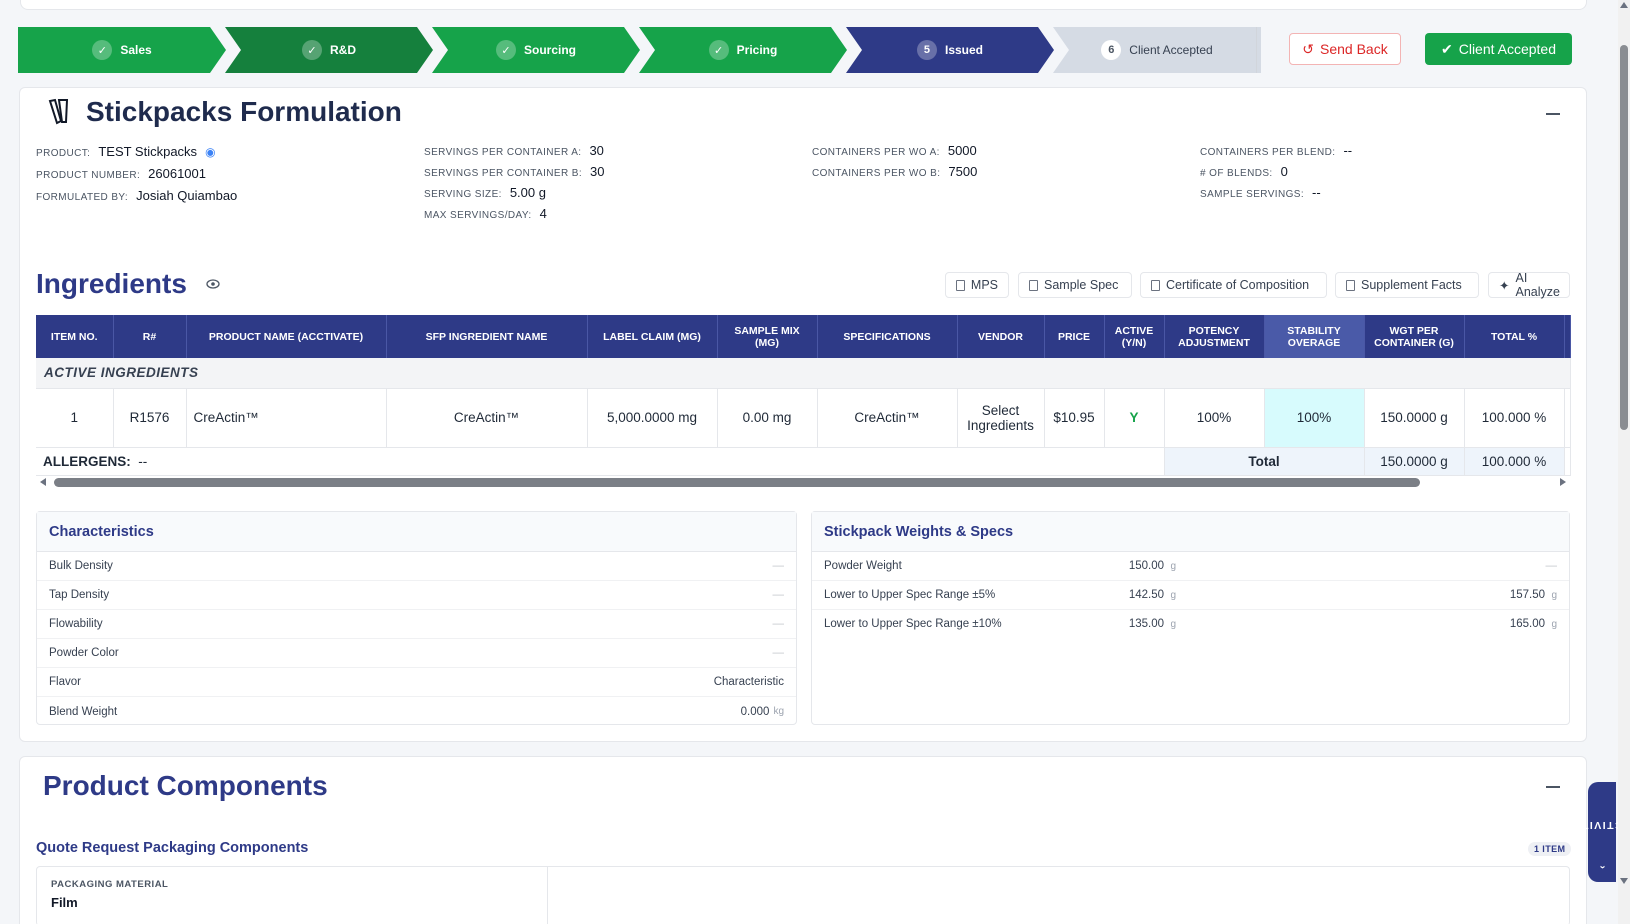  What do you see at coordinates (1553, 114) in the screenshot?
I see `collapse-formulation-button` at bounding box center [1553, 114].